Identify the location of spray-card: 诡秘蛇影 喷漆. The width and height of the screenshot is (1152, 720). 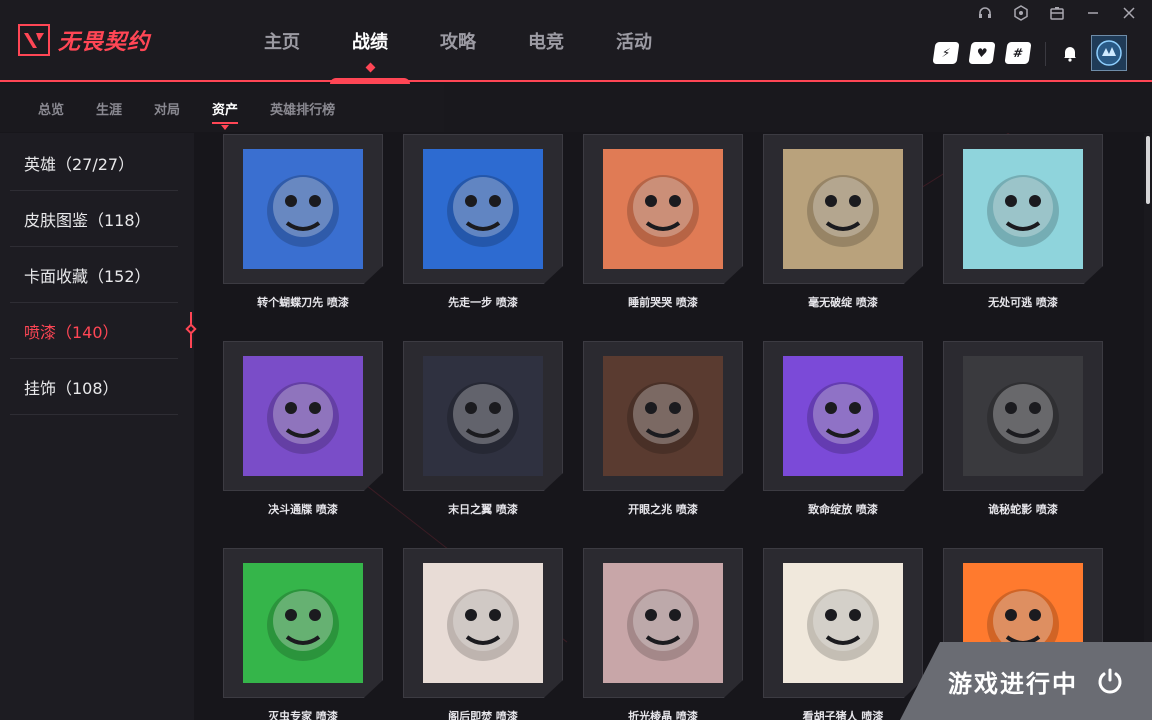
(1023, 429).